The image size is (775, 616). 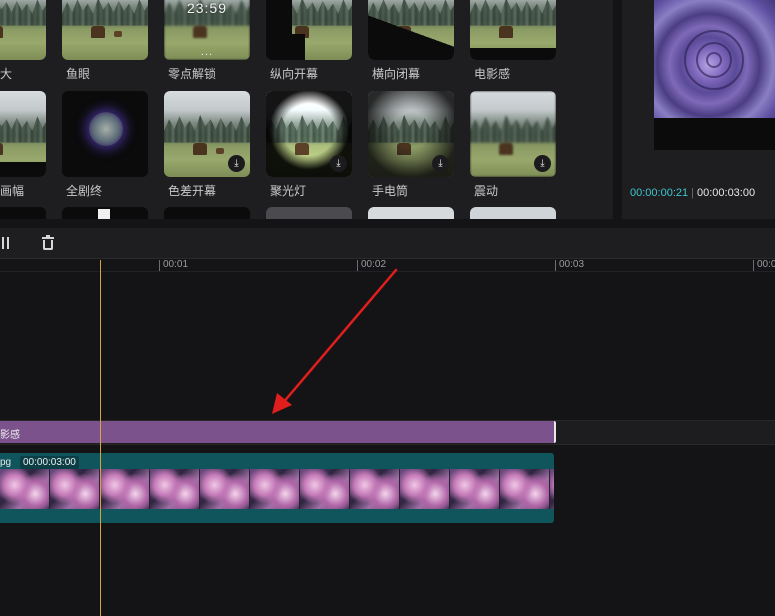 What do you see at coordinates (49, 462) in the screenshot?
I see `video-clip-duration: 00:00:03:00` at bounding box center [49, 462].